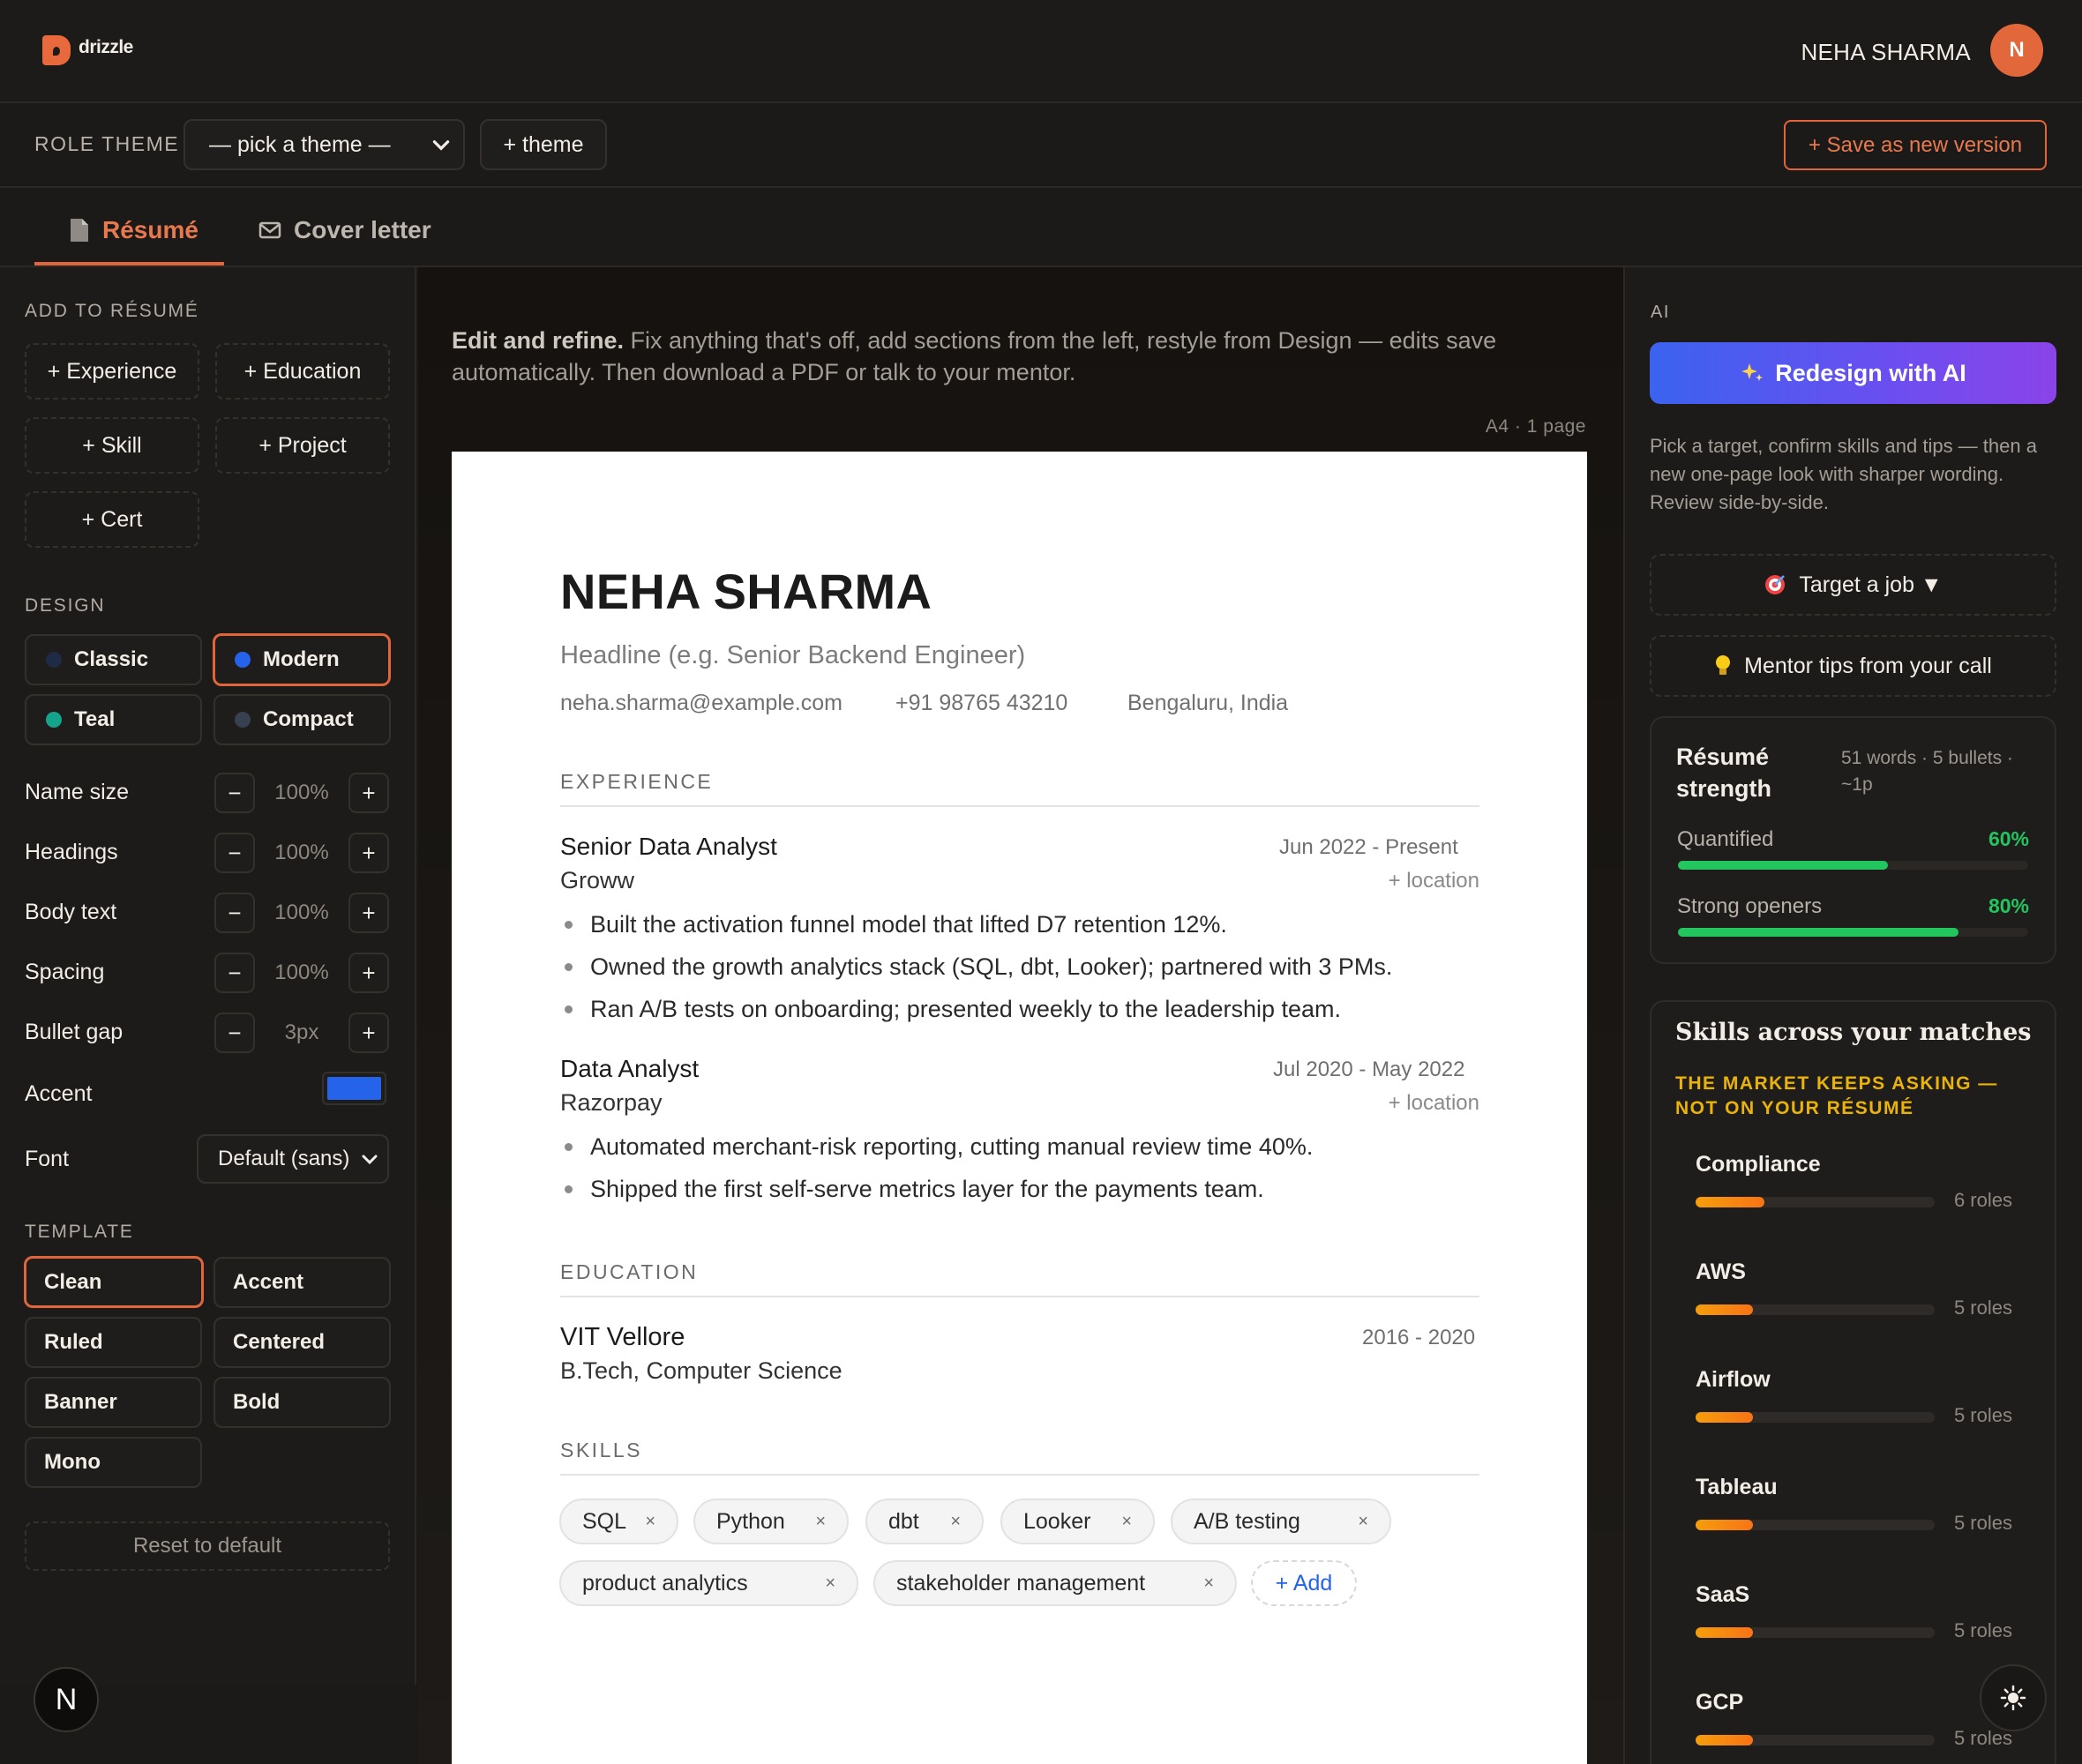 This screenshot has width=2082, height=1764. I want to click on body-text-value: 100%, so click(302, 913).